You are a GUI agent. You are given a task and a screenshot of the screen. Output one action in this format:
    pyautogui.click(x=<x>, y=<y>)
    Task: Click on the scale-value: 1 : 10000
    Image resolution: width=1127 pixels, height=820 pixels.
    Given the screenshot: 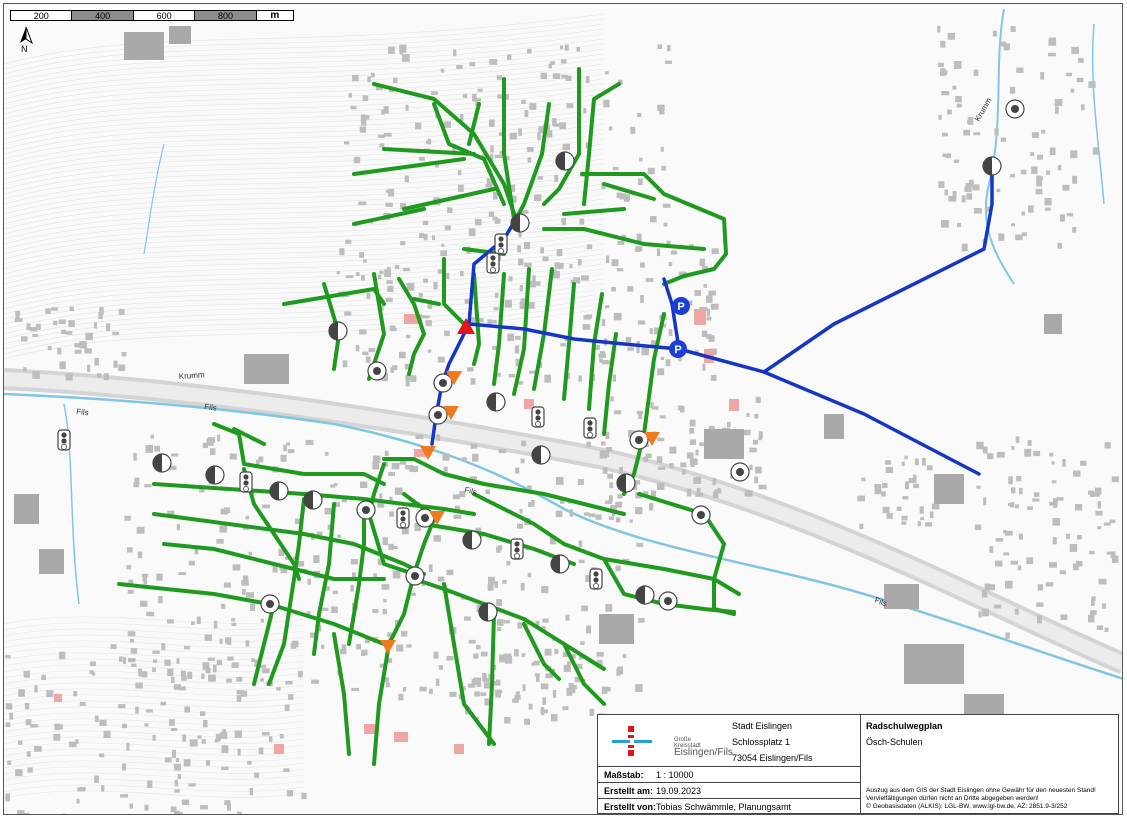 What is the action you would take?
    pyautogui.click(x=675, y=775)
    